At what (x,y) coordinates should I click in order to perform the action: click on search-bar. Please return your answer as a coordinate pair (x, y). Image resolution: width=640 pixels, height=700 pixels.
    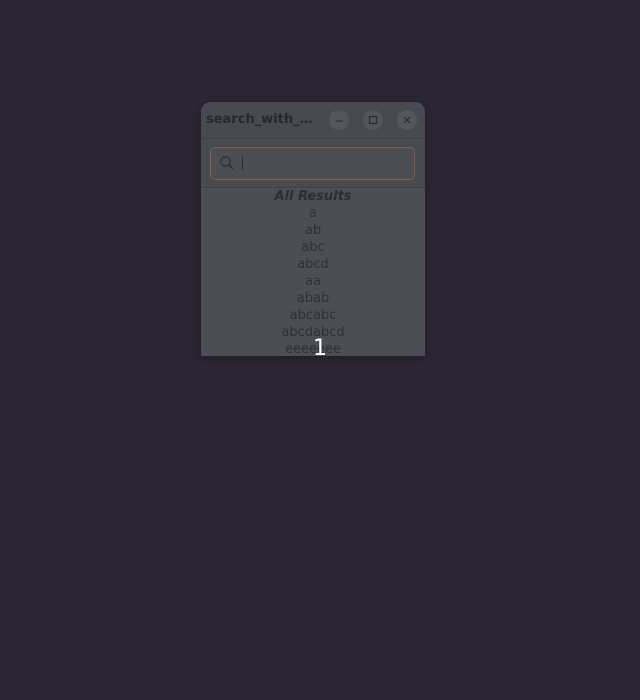
    Looking at the image, I should click on (313, 163).